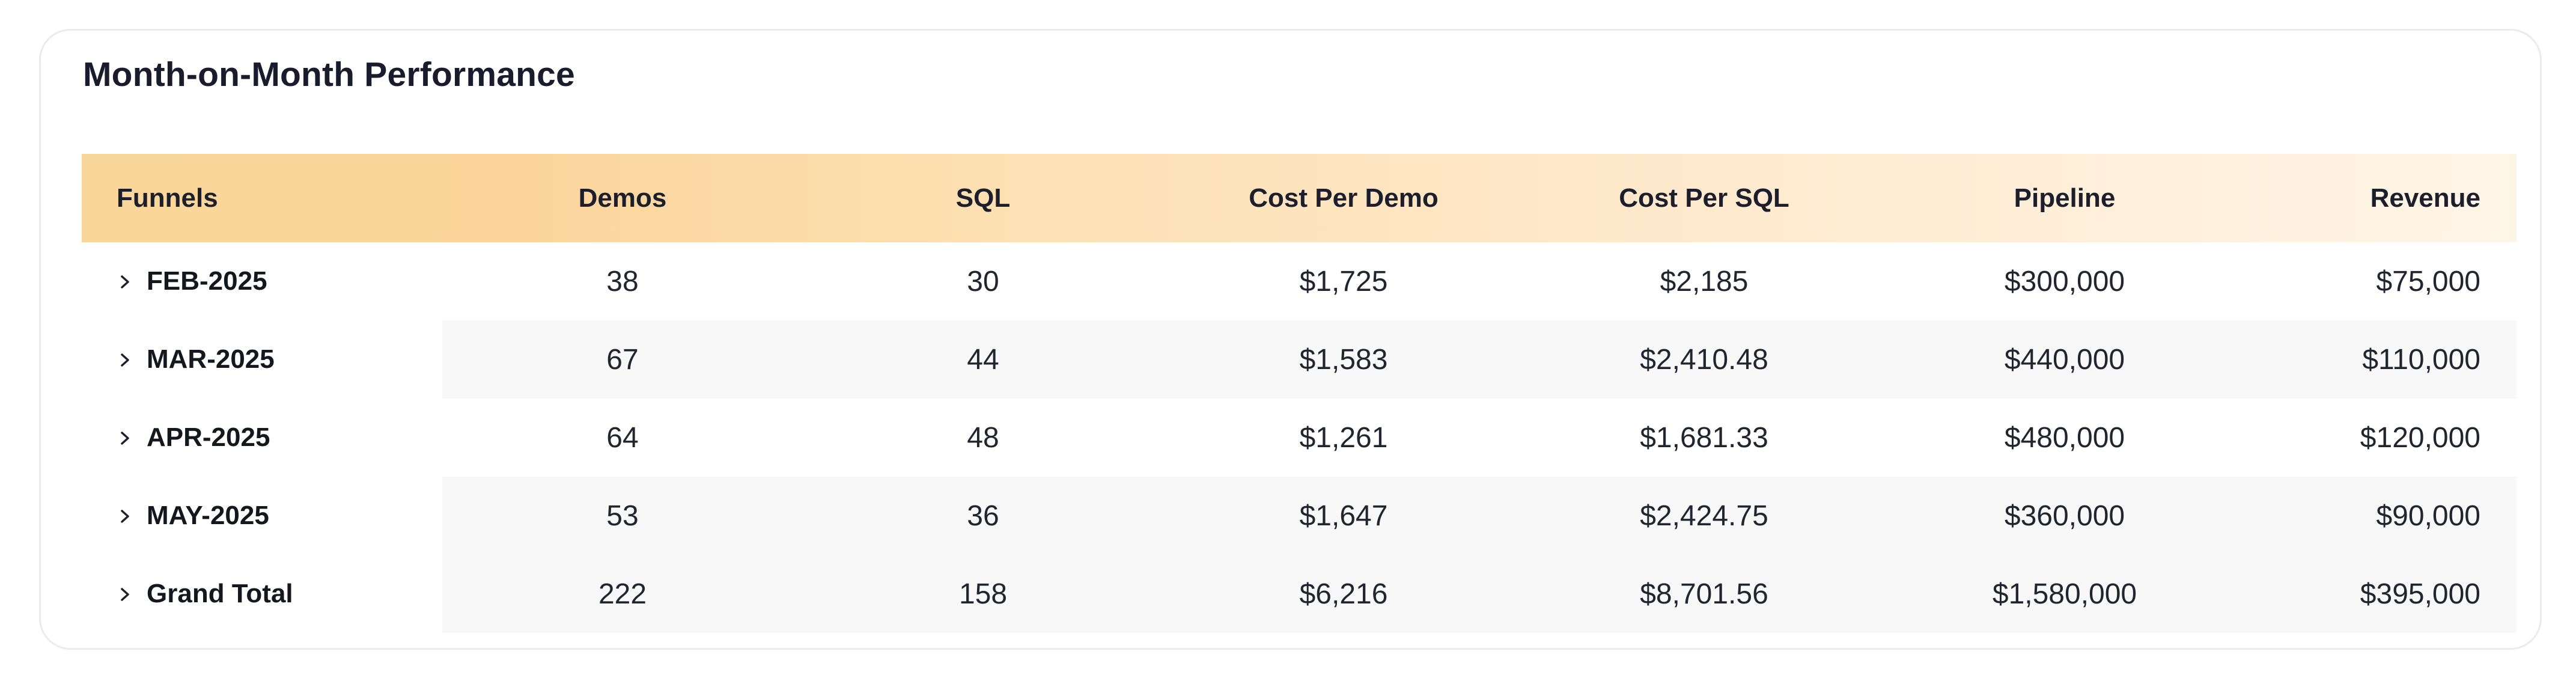  I want to click on funnel-label: Grand Total, so click(220, 593).